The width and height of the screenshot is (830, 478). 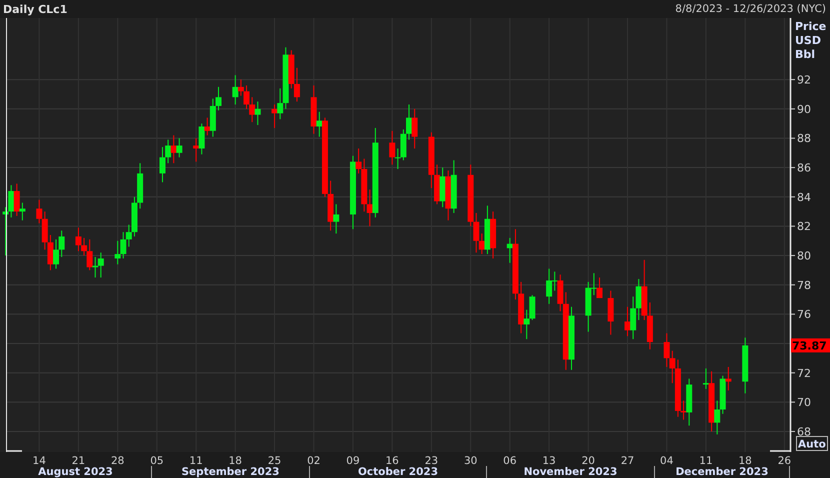 I want to click on price-tick-label: 80, so click(x=804, y=256).